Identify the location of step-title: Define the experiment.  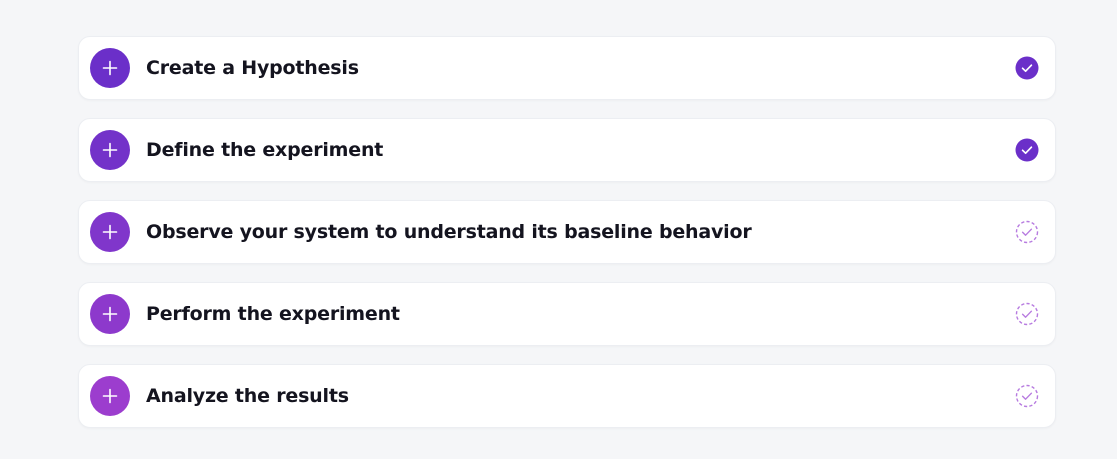
(265, 150).